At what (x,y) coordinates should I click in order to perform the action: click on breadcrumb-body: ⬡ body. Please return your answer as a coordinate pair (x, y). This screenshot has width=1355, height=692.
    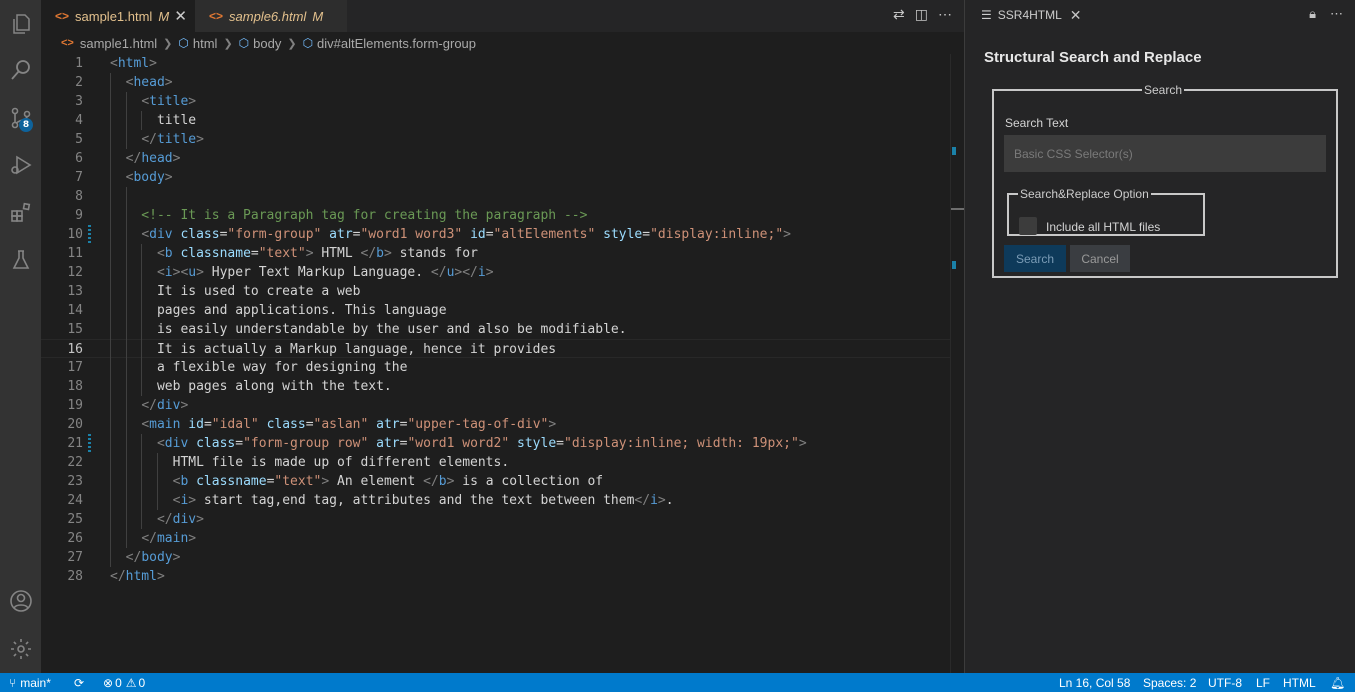
    Looking at the image, I should click on (260, 43).